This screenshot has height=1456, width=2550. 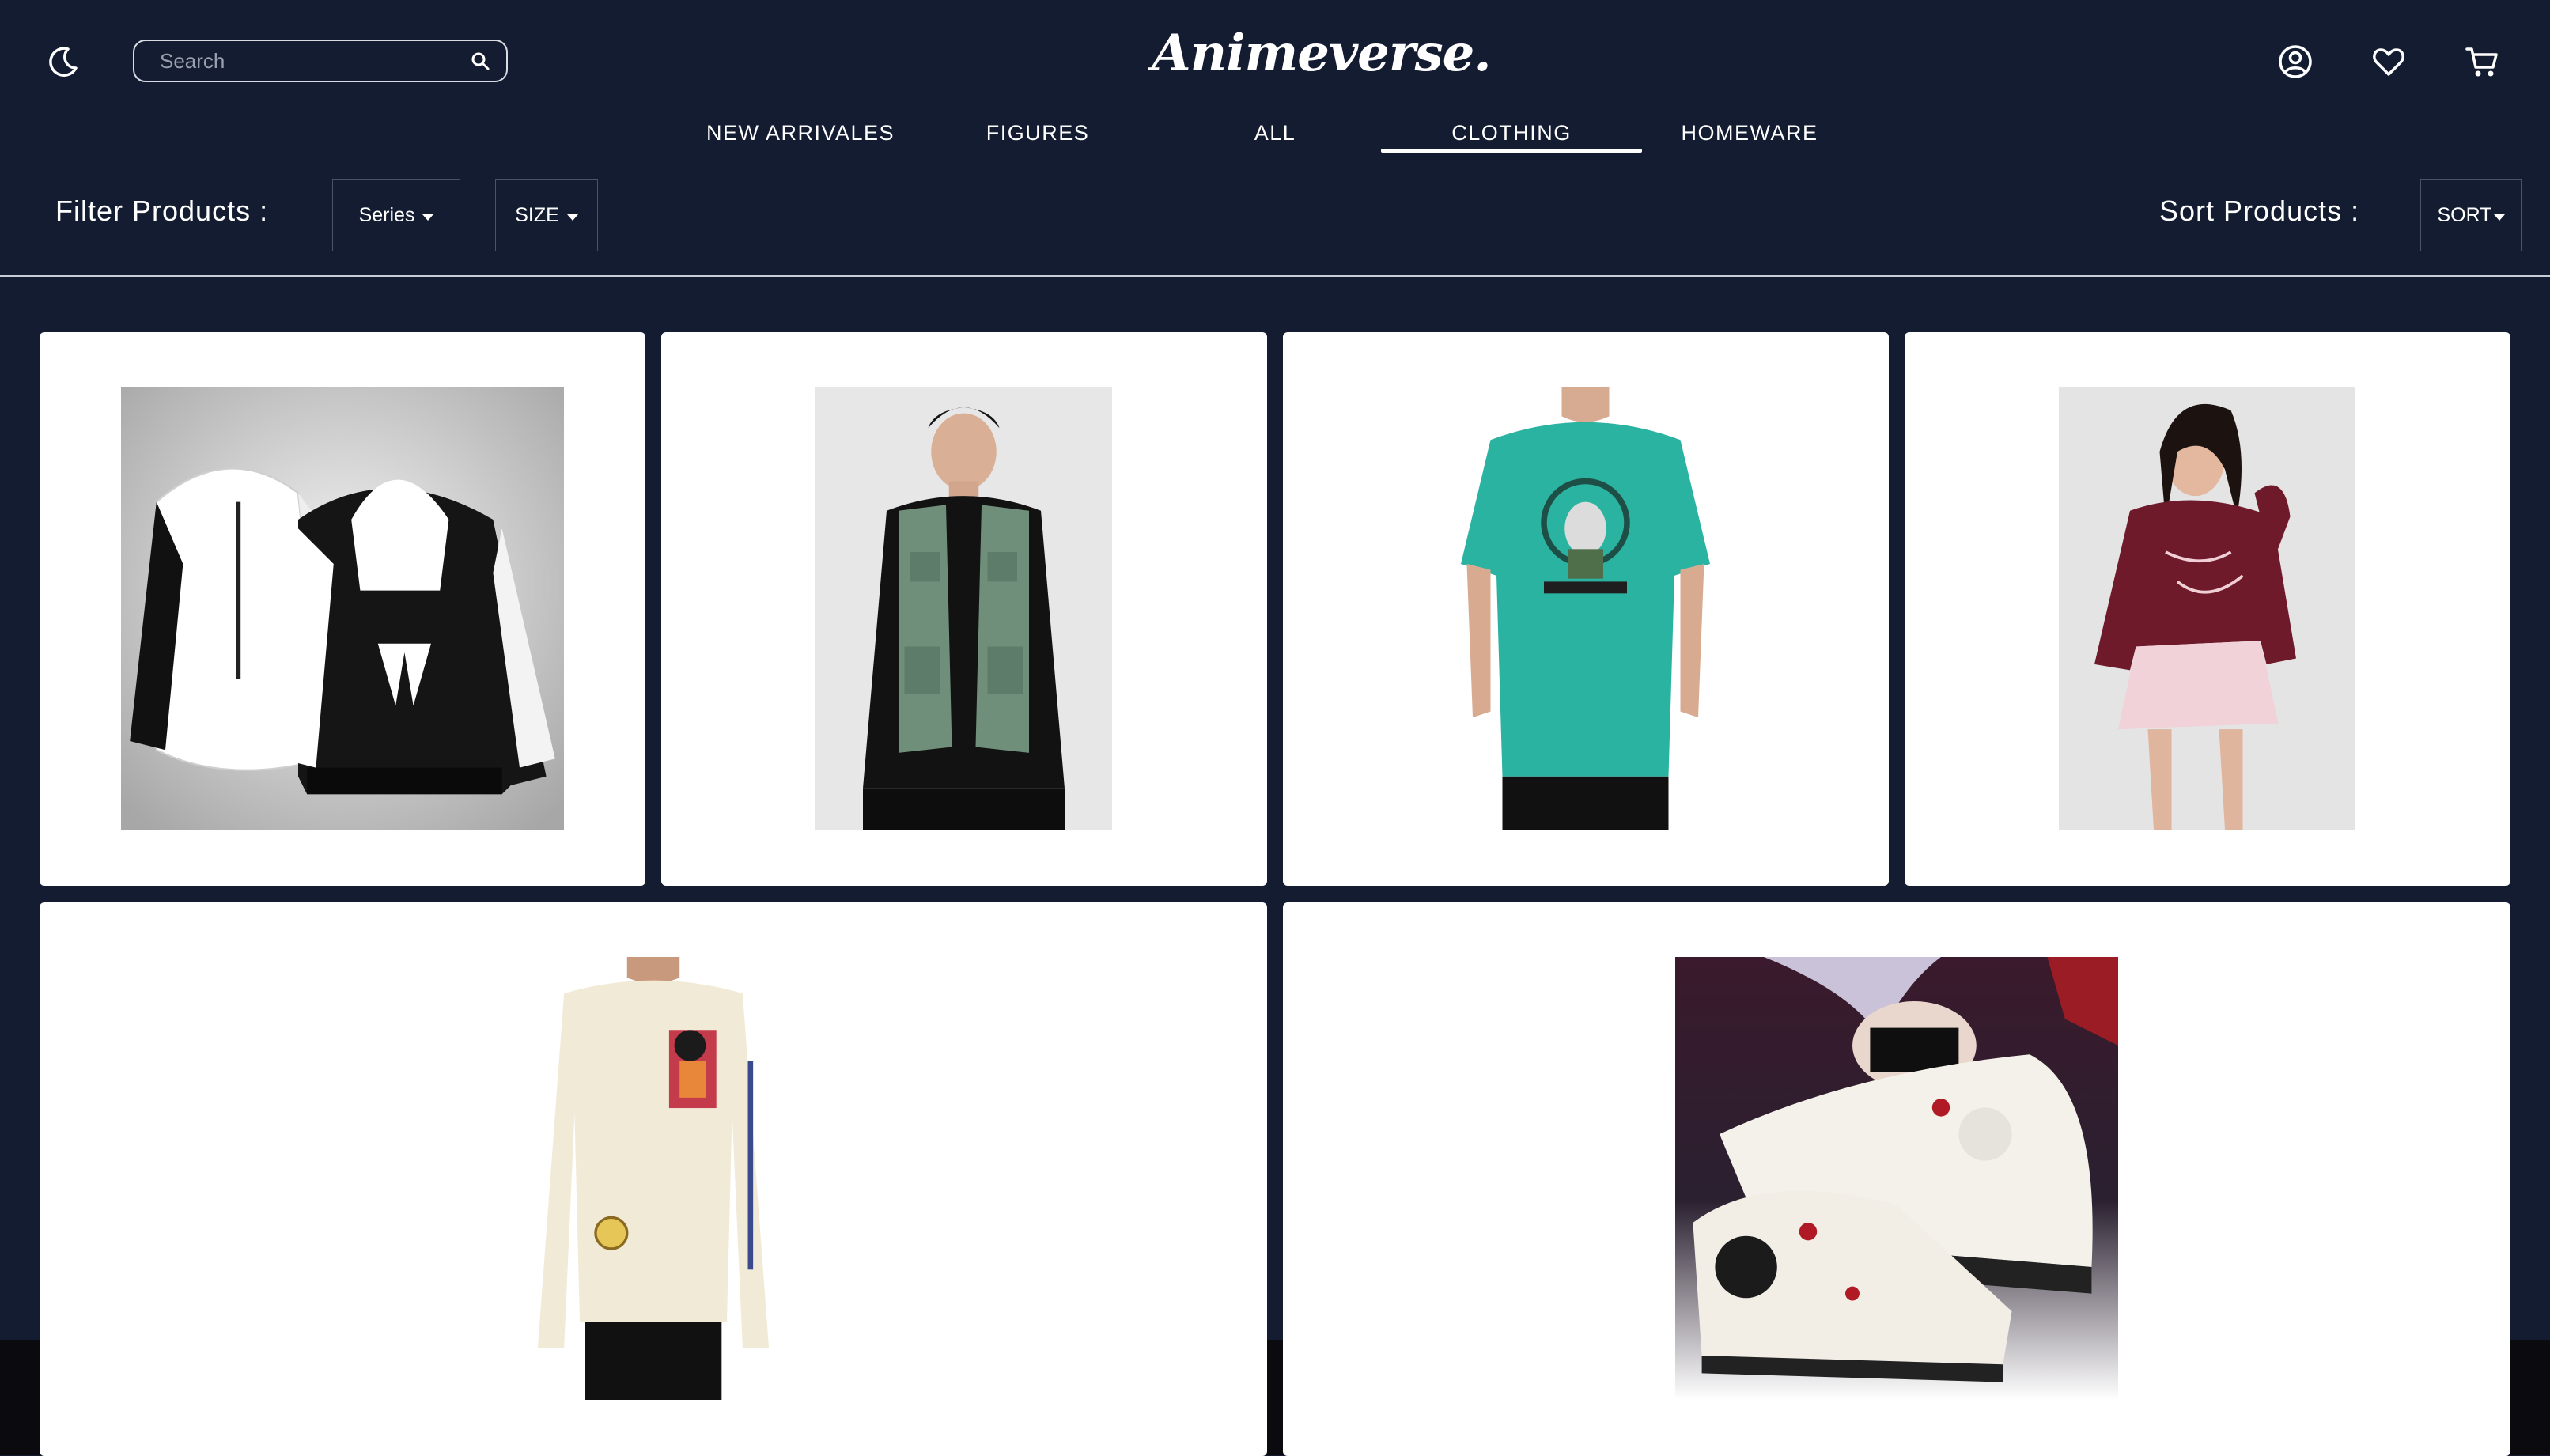 I want to click on search-input, so click(x=313, y=60).